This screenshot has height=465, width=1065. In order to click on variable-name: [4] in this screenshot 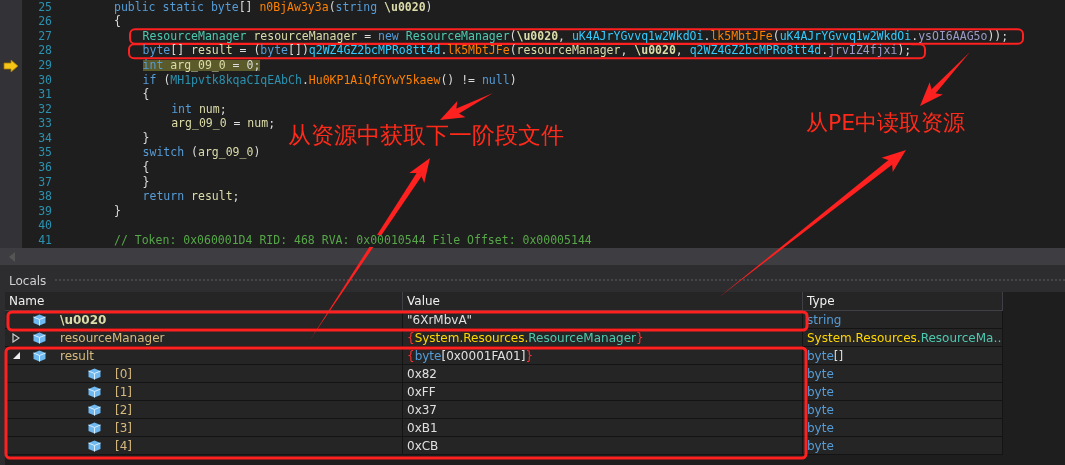, I will do `click(123, 445)`.